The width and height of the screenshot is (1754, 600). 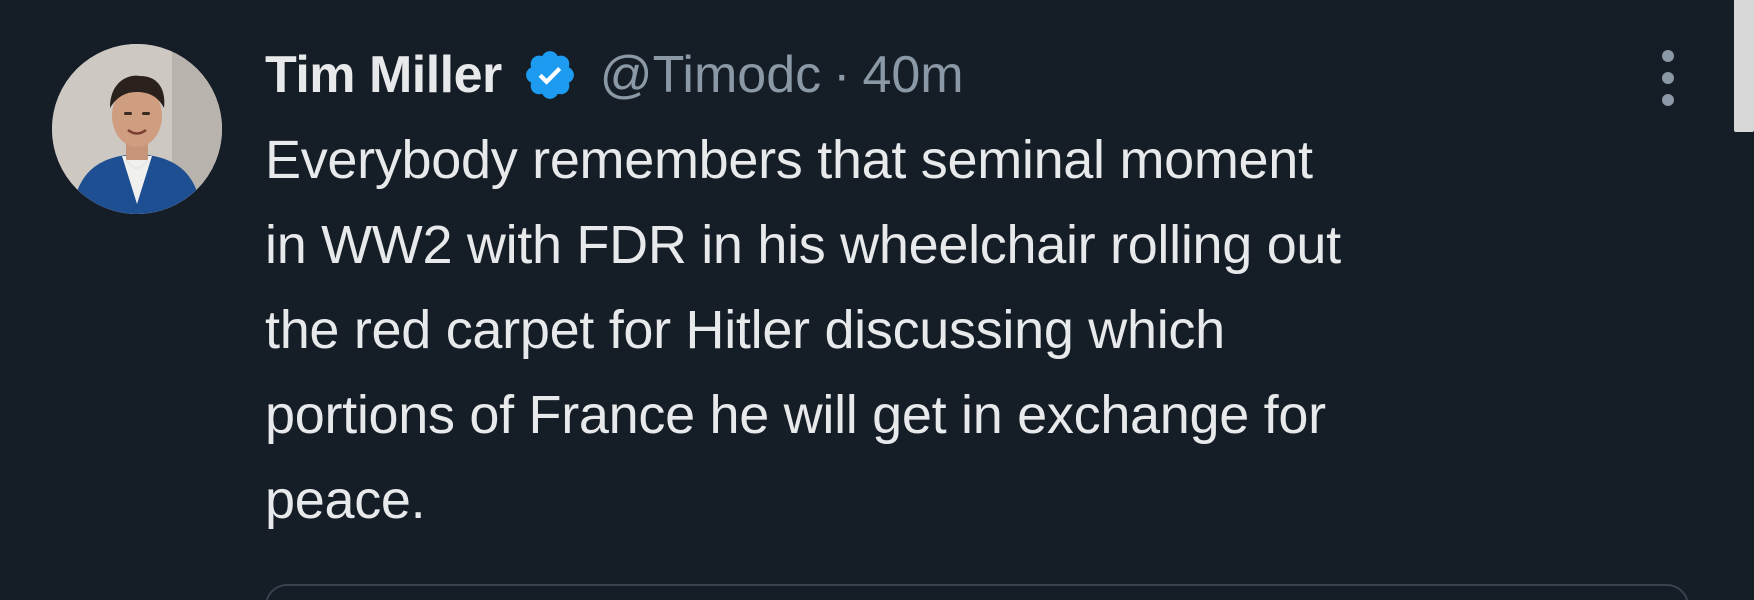 What do you see at coordinates (550, 75) in the screenshot?
I see `verified-badge-icon` at bounding box center [550, 75].